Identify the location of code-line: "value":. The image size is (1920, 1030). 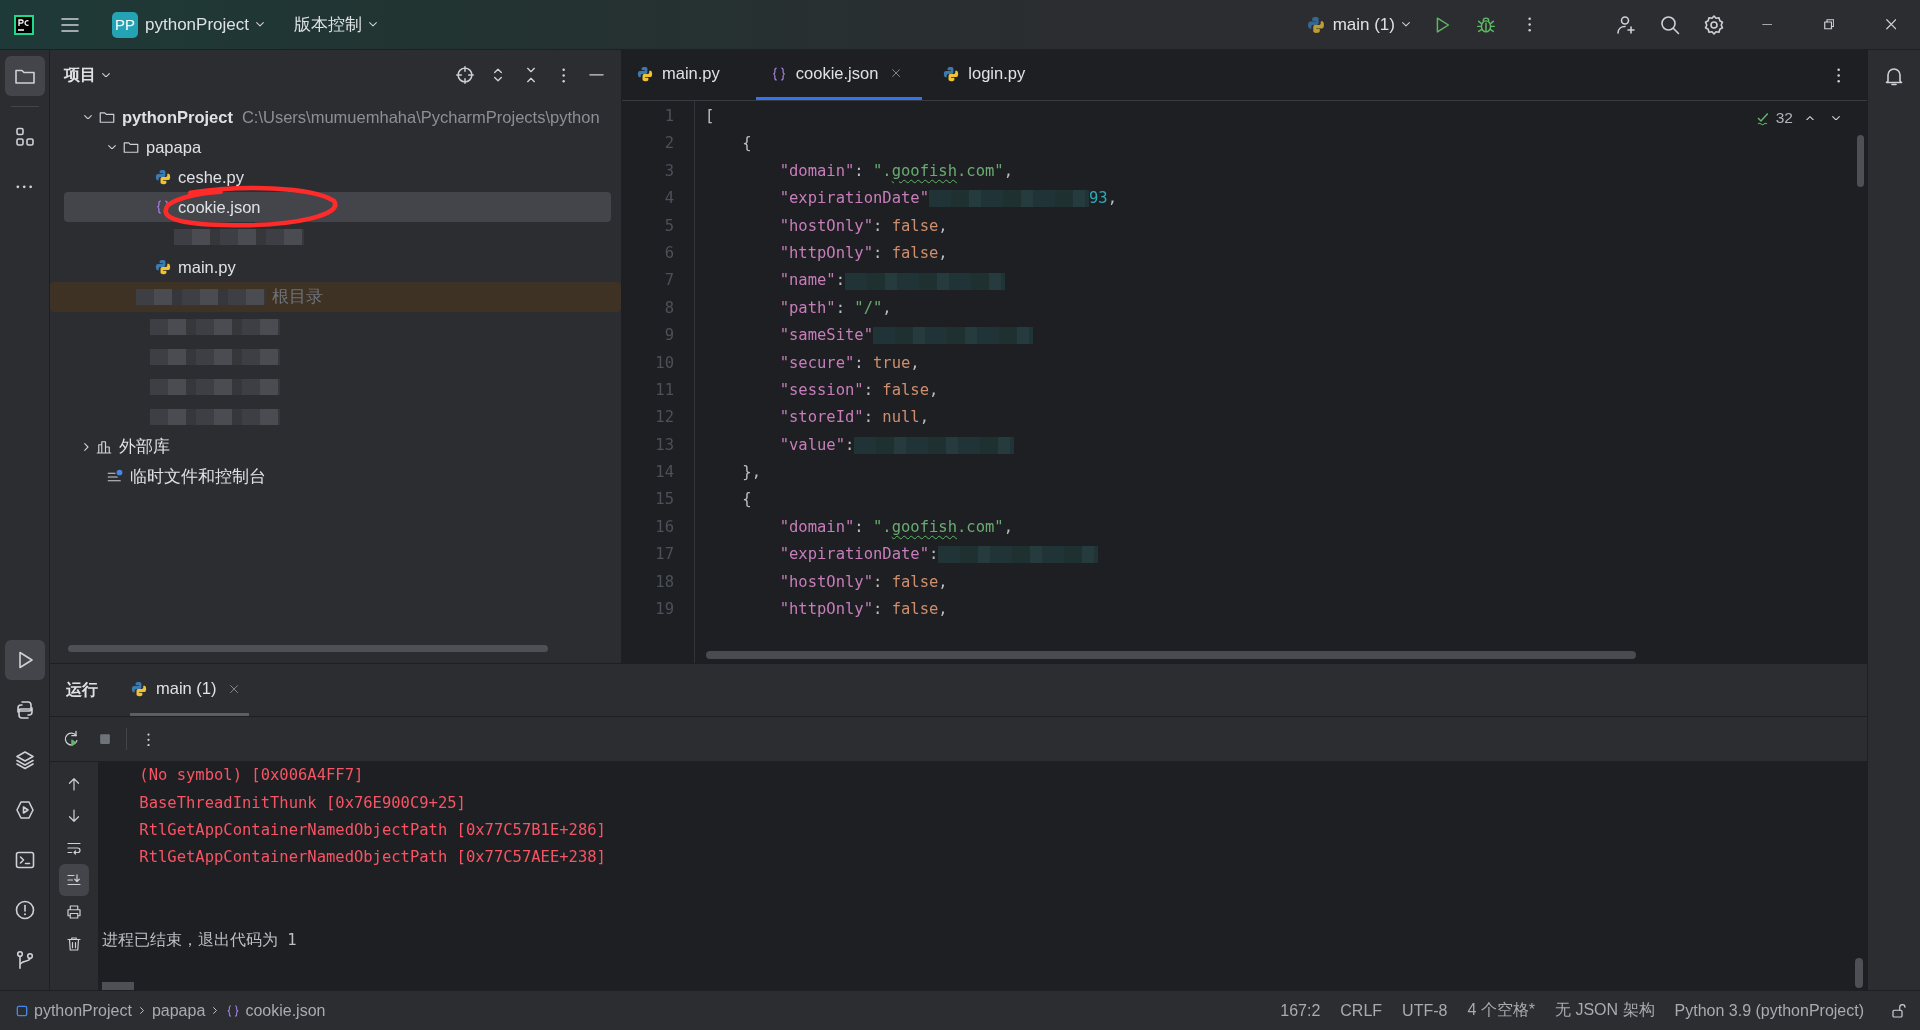
(860, 445).